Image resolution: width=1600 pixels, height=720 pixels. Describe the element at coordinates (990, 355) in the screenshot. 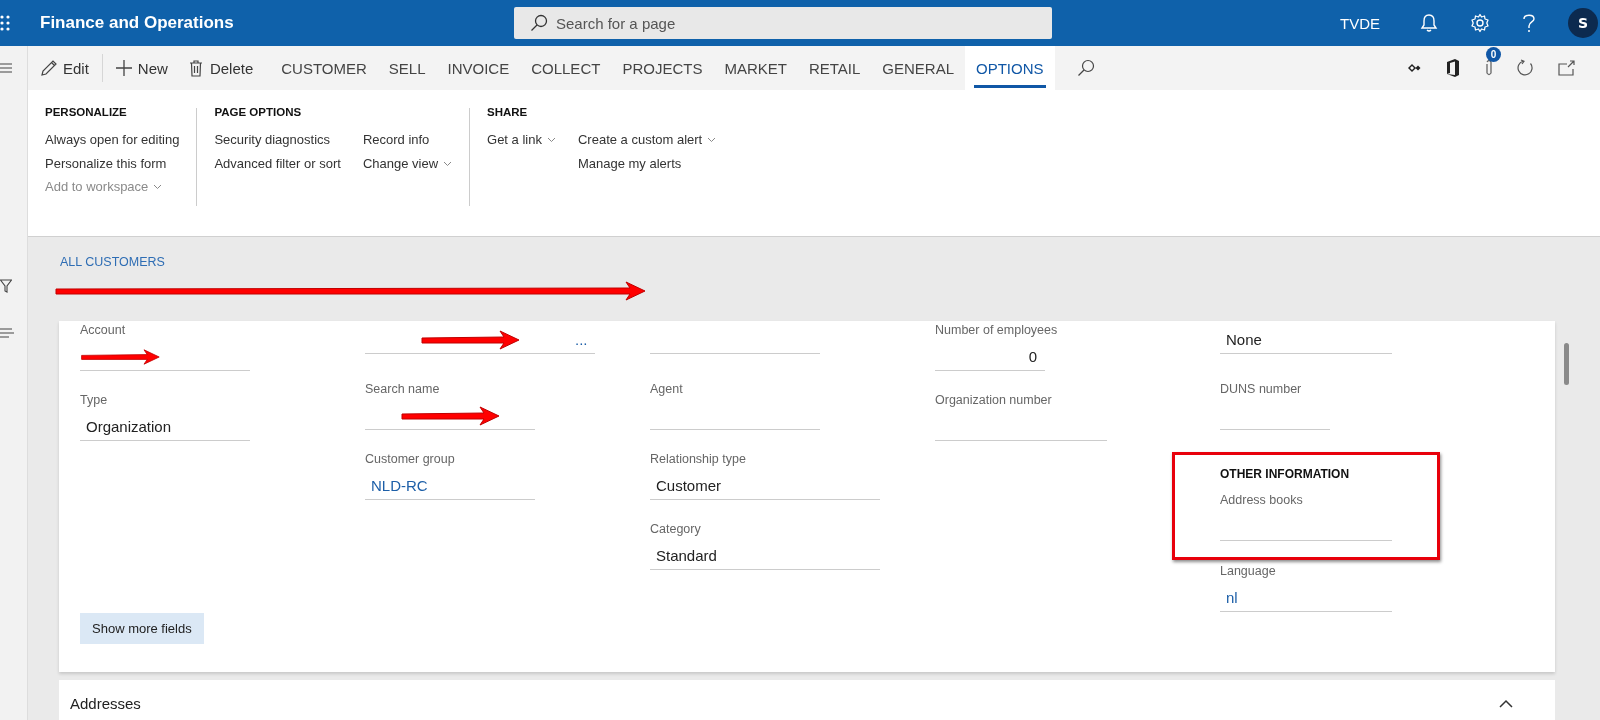

I see `input-field: 0` at that location.